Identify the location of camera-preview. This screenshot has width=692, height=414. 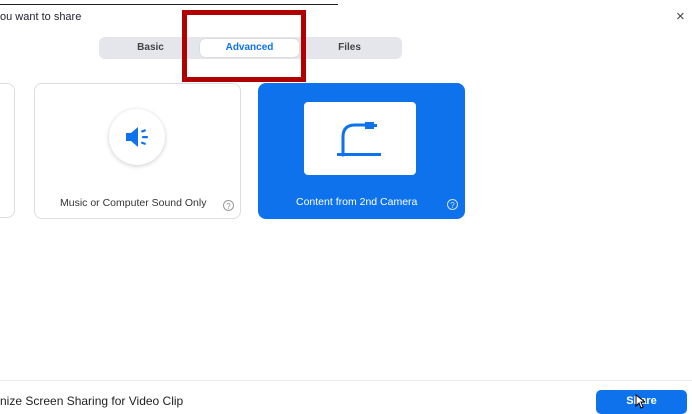
(360, 138).